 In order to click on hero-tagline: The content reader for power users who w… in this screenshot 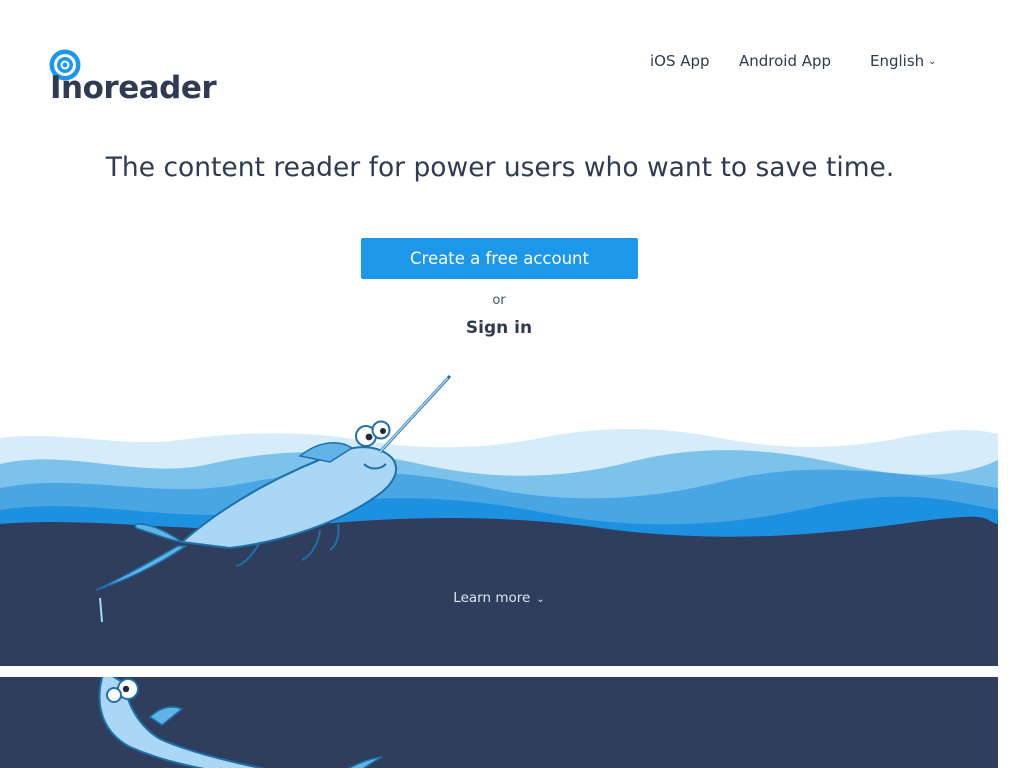, I will do `click(500, 167)`.